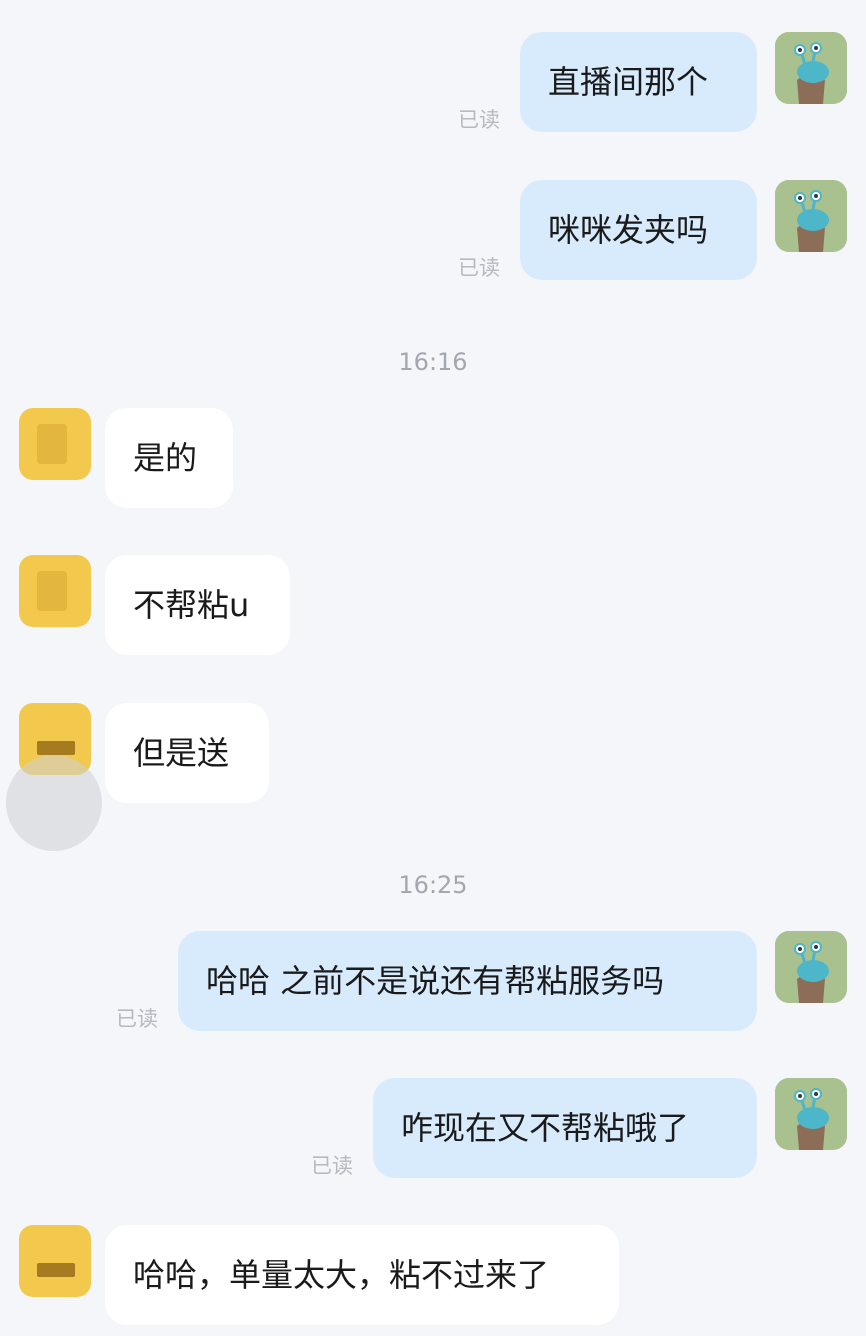 The width and height of the screenshot is (866, 1336). I want to click on message-text: 哈哈 之前不是说还有帮粘服务吗, so click(435, 981).